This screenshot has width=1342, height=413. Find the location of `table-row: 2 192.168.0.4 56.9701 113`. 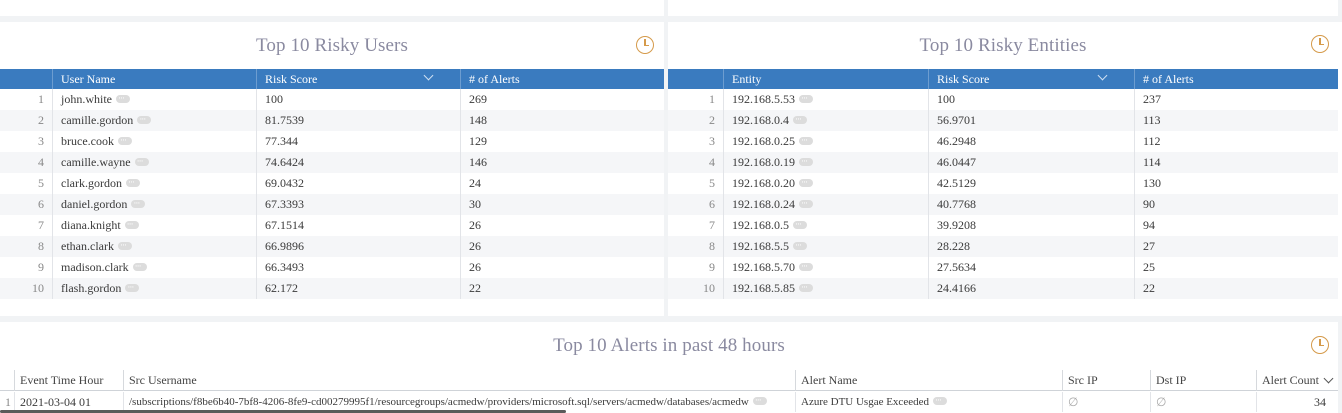

table-row: 2 192.168.0.4 56.9701 113 is located at coordinates (1003, 120).